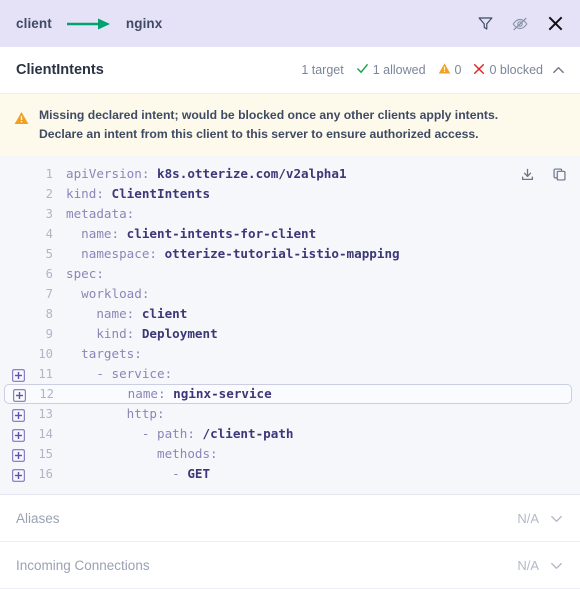 Image resolution: width=580 pixels, height=589 pixels. I want to click on stat-blocked-label: 0 blocked, so click(516, 70).